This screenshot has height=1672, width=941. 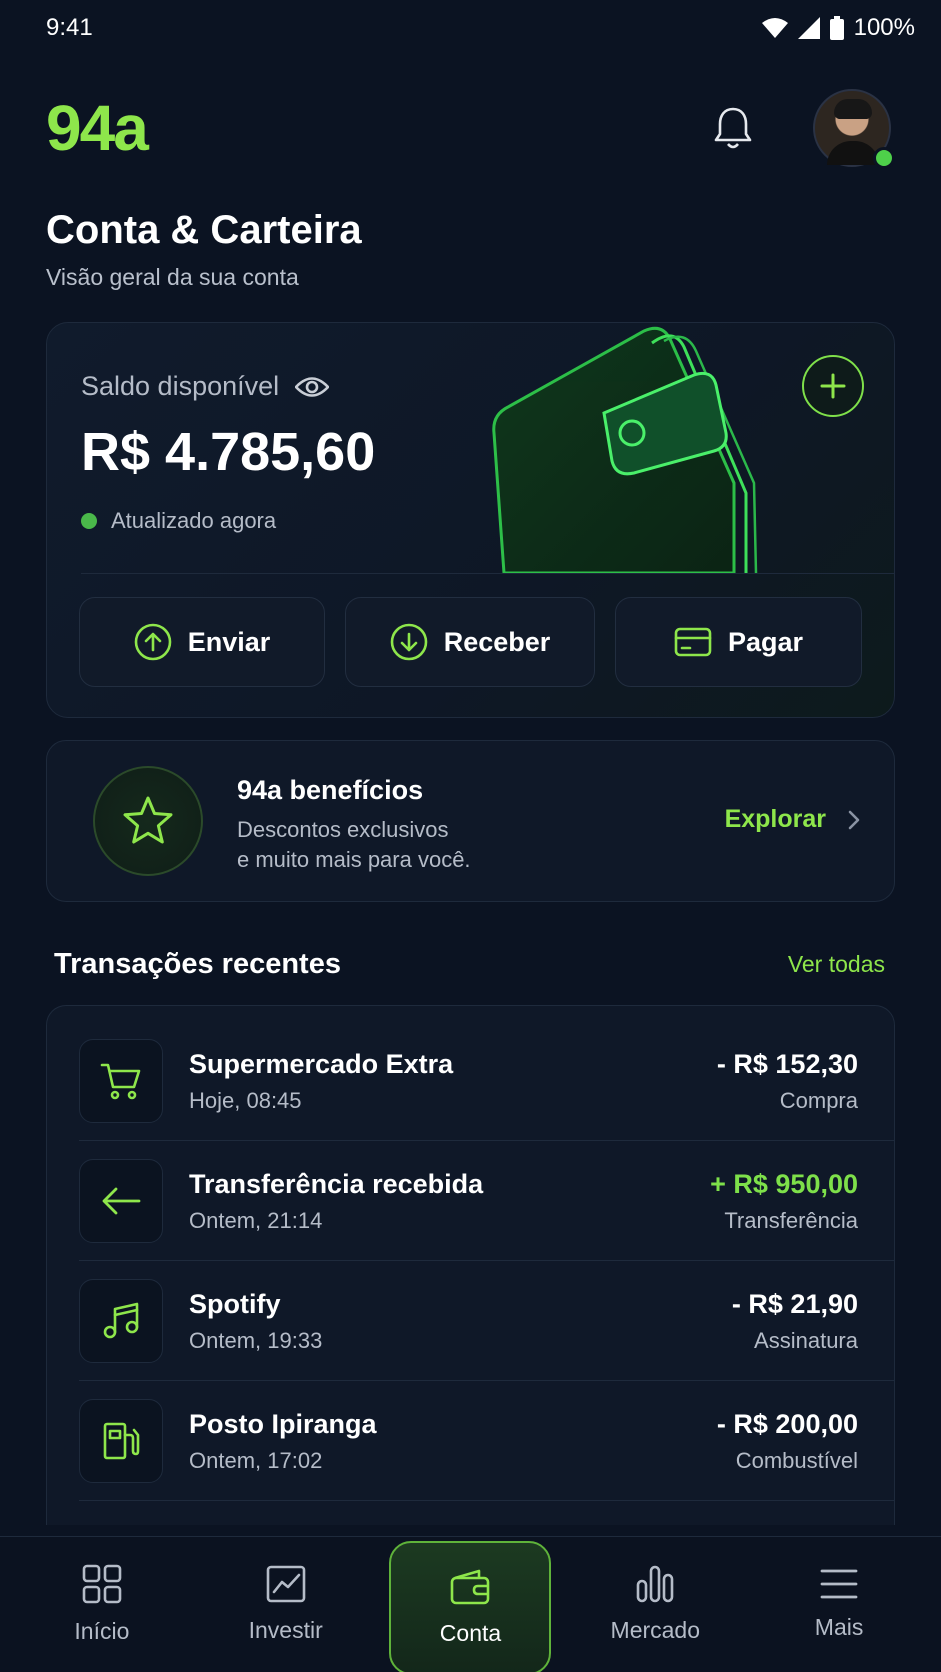 What do you see at coordinates (97, 128) in the screenshot?
I see `app-logo: 94a` at bounding box center [97, 128].